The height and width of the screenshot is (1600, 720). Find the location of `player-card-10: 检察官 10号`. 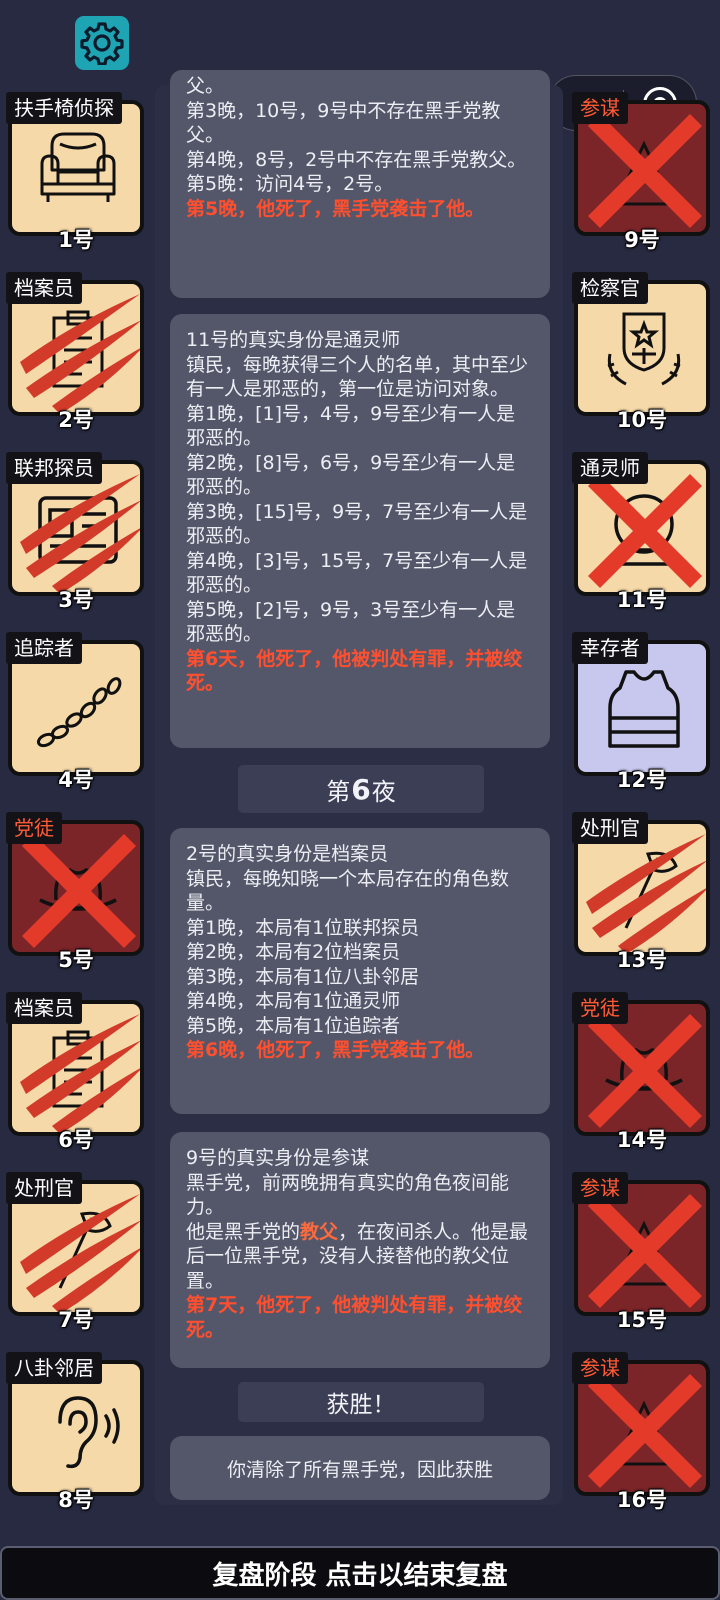

player-card-10: 检察官 10号 is located at coordinates (643, 352).